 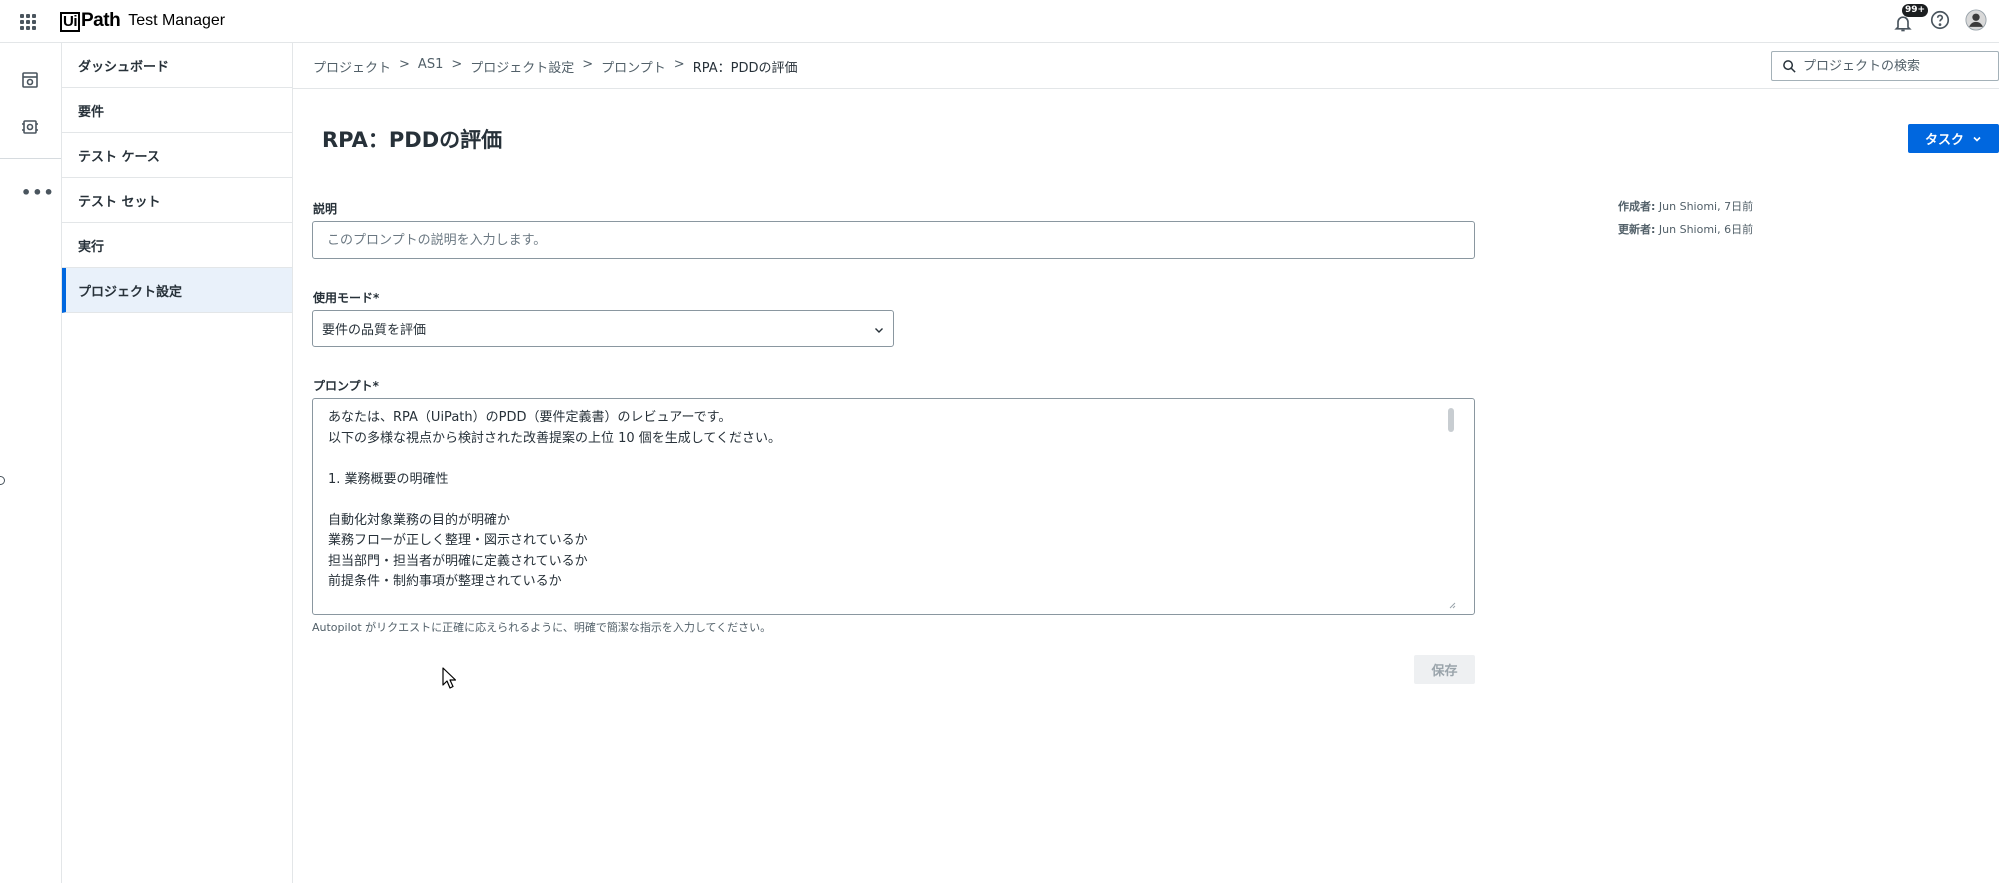 What do you see at coordinates (90, 21) in the screenshot?
I see `brand-logo: Ui Path` at bounding box center [90, 21].